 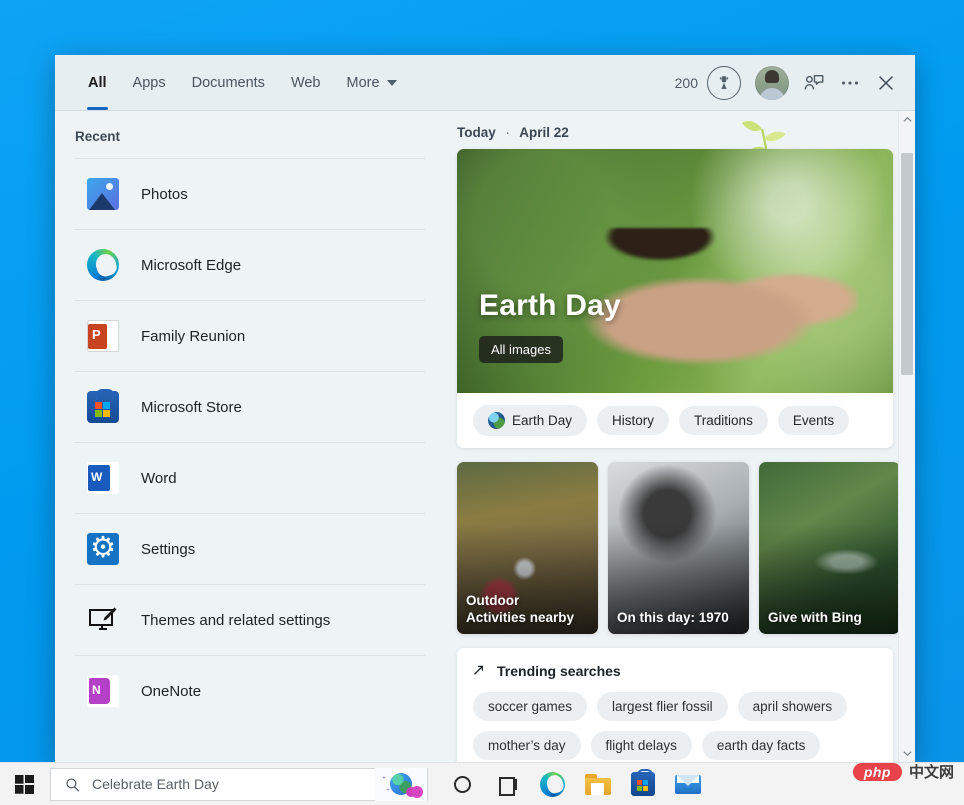 I want to click on watermark: php 中文网, so click(x=903, y=771).